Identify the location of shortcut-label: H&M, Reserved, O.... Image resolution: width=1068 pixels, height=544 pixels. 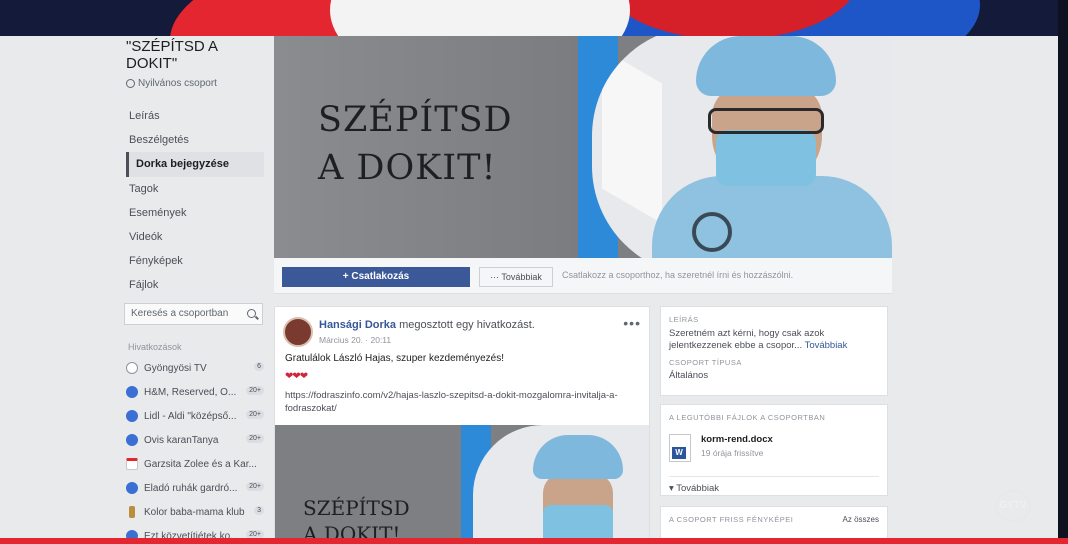
(190, 392).